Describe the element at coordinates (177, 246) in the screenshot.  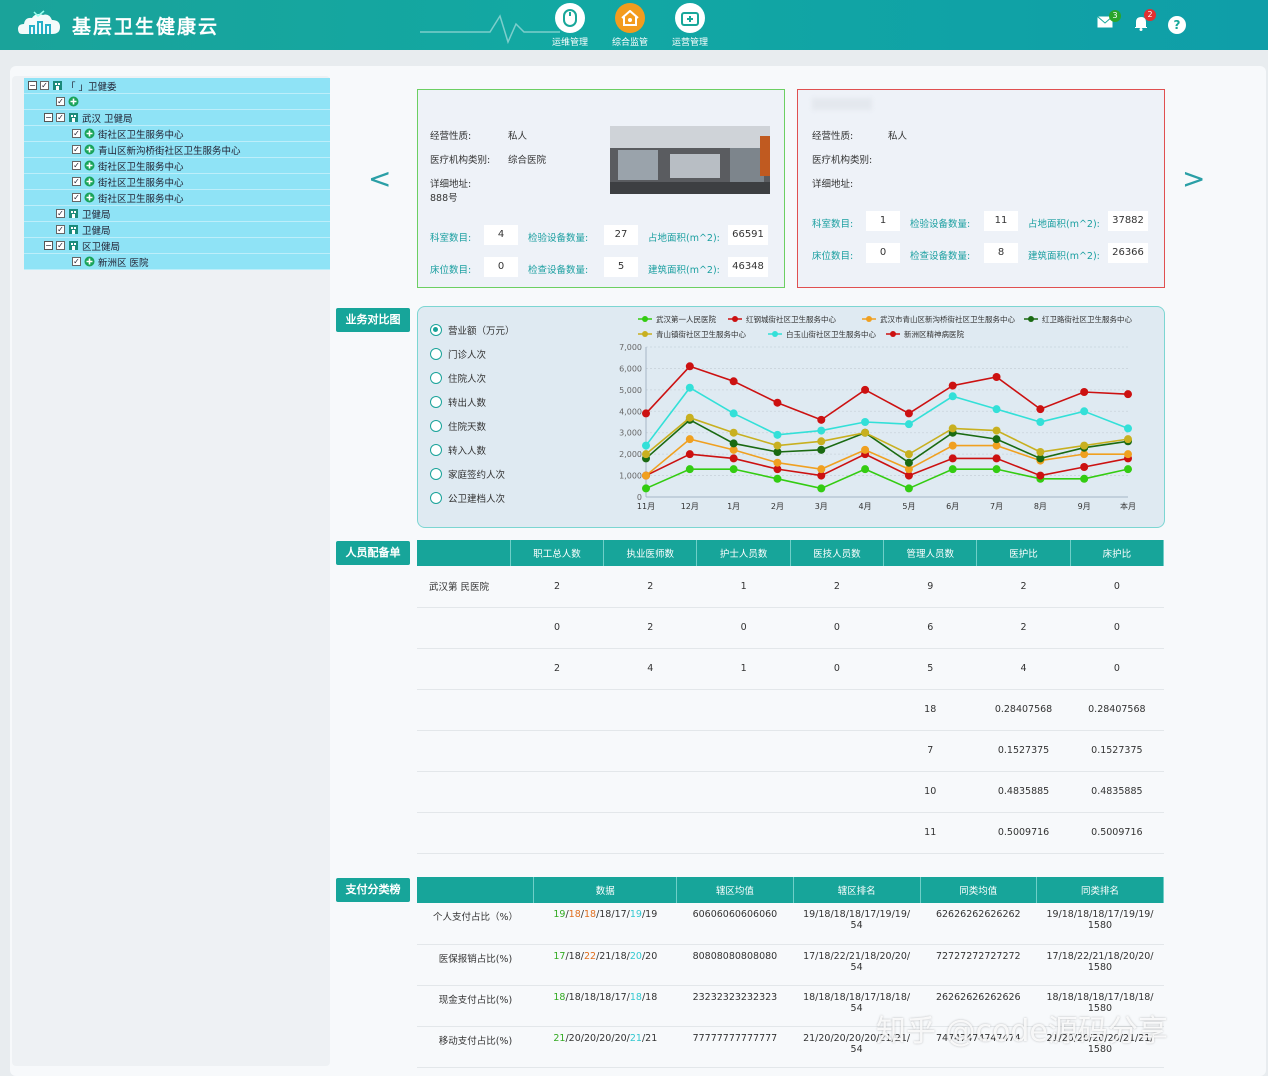
I see `tree-node: − ✓ 区卫健局` at that location.